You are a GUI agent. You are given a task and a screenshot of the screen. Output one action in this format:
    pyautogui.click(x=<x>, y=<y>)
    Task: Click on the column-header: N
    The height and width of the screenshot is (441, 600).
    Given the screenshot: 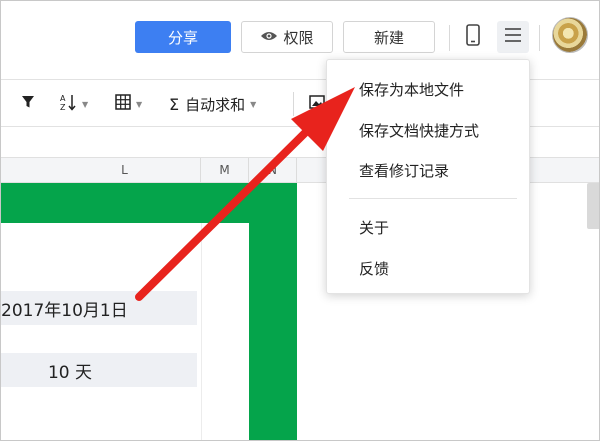 What is the action you would take?
    pyautogui.click(x=273, y=171)
    